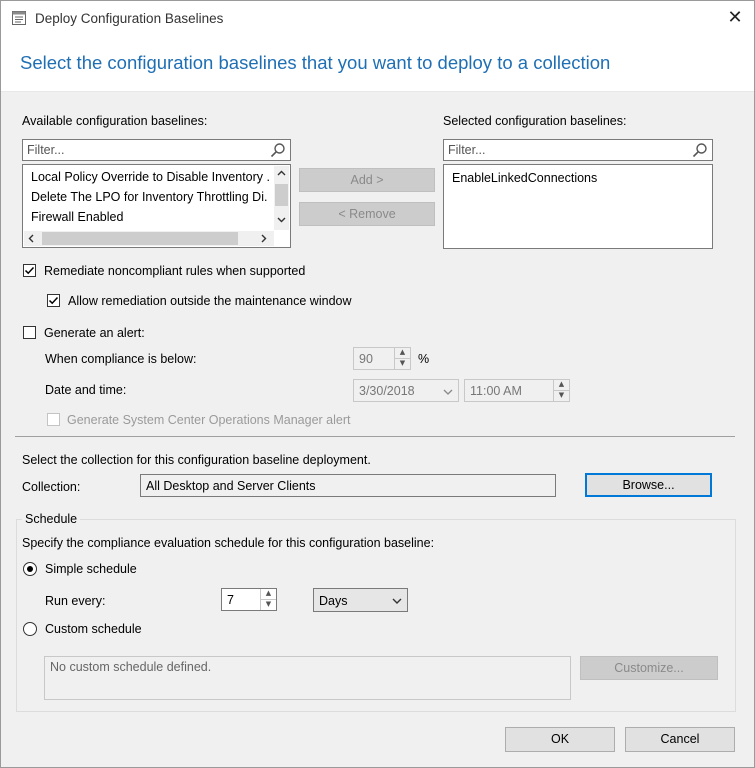 This screenshot has width=755, height=768. I want to click on selected-baselines-label: Selected configuration baselines:, so click(535, 121).